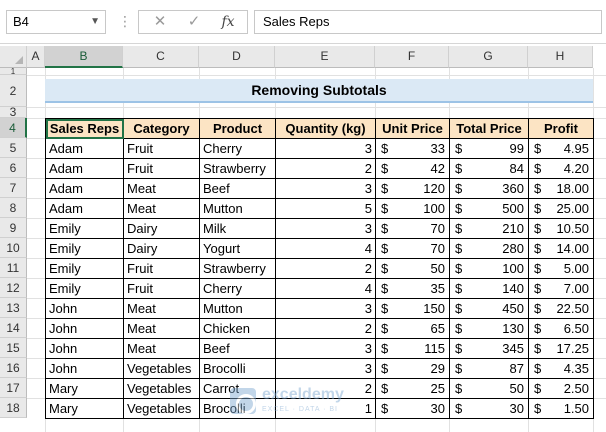  Describe the element at coordinates (412, 148) in the screenshot. I see `currency-cell: $33` at that location.